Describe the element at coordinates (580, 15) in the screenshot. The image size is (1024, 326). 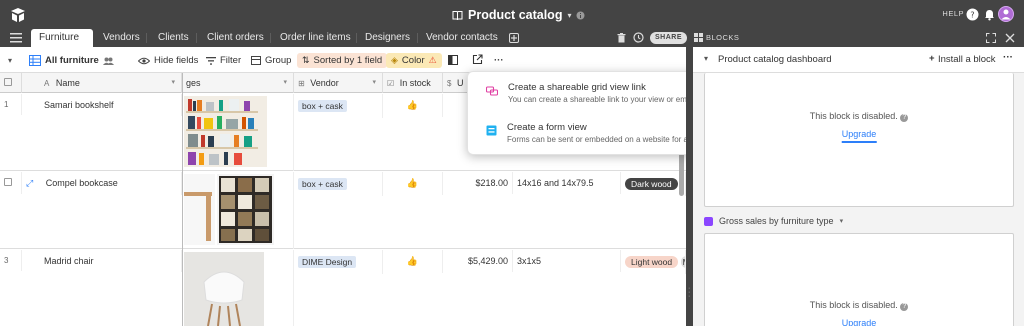
I see `info-icon` at that location.